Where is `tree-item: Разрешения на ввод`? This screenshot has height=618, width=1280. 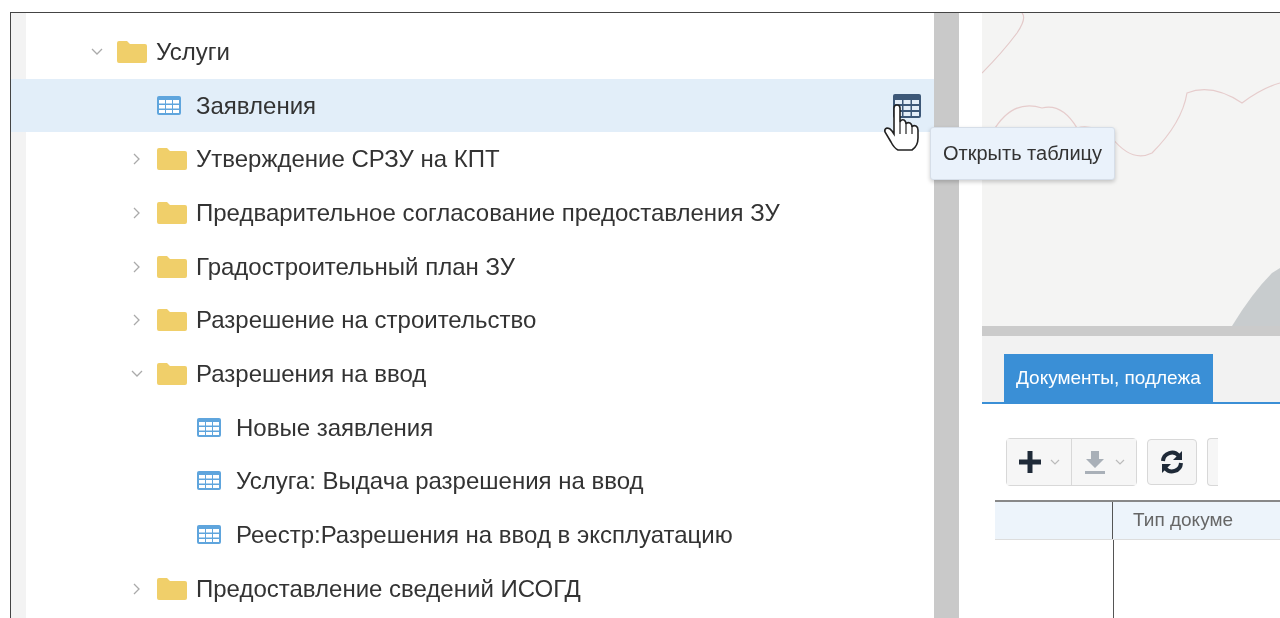
tree-item: Разрешения на ввод is located at coordinates (472, 374).